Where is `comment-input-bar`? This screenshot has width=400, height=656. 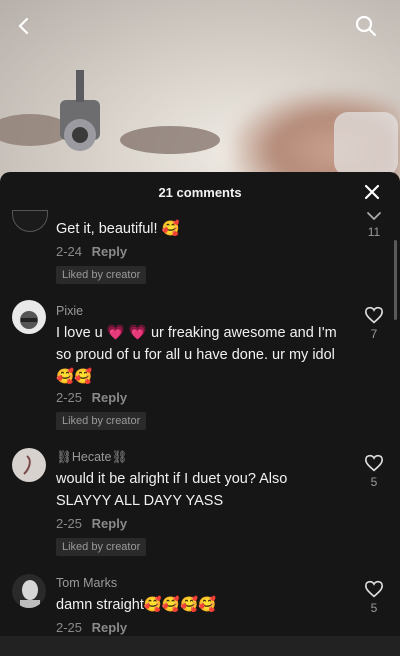 comment-input-bar is located at coordinates (200, 646).